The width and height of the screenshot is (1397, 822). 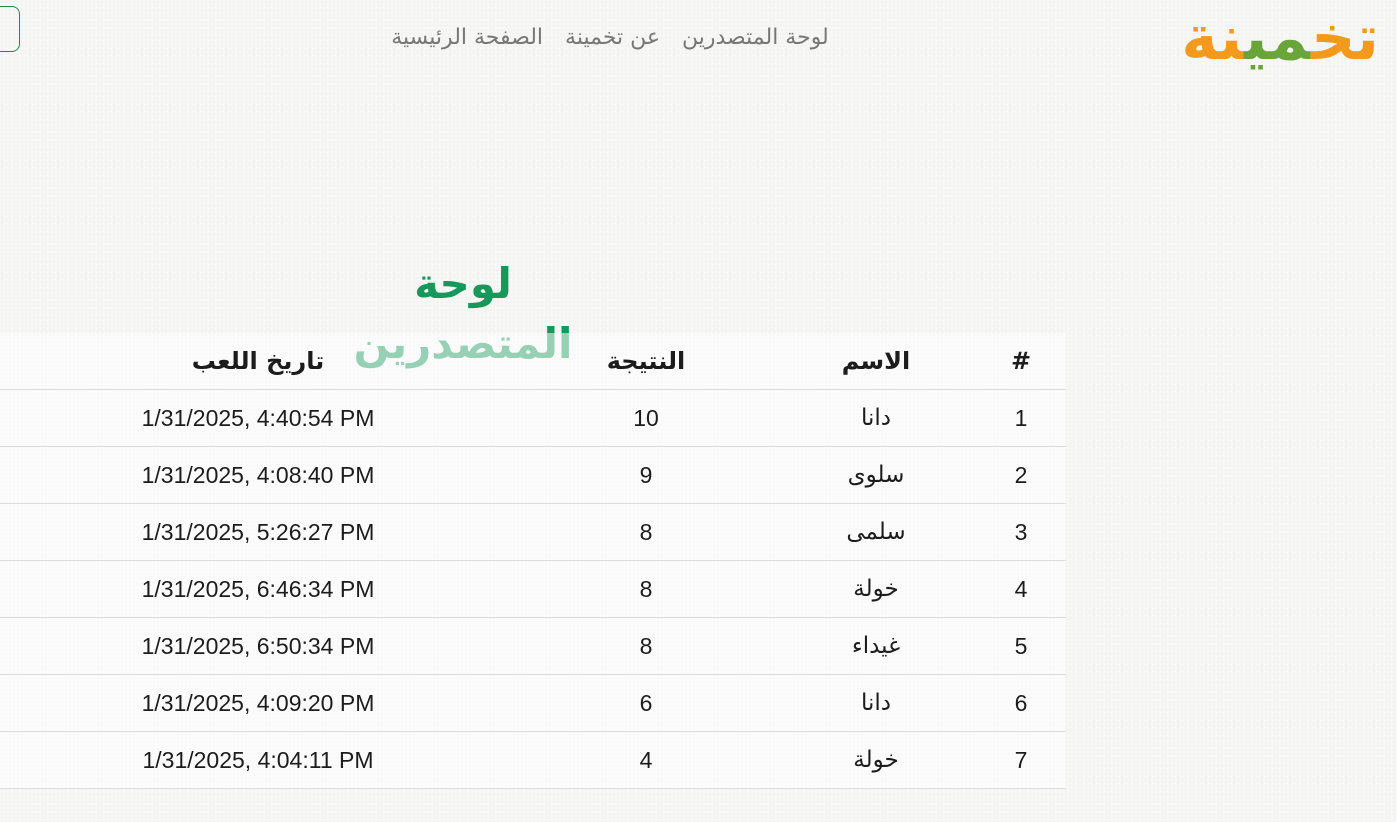 I want to click on menu-toggle-button, so click(x=10, y=29).